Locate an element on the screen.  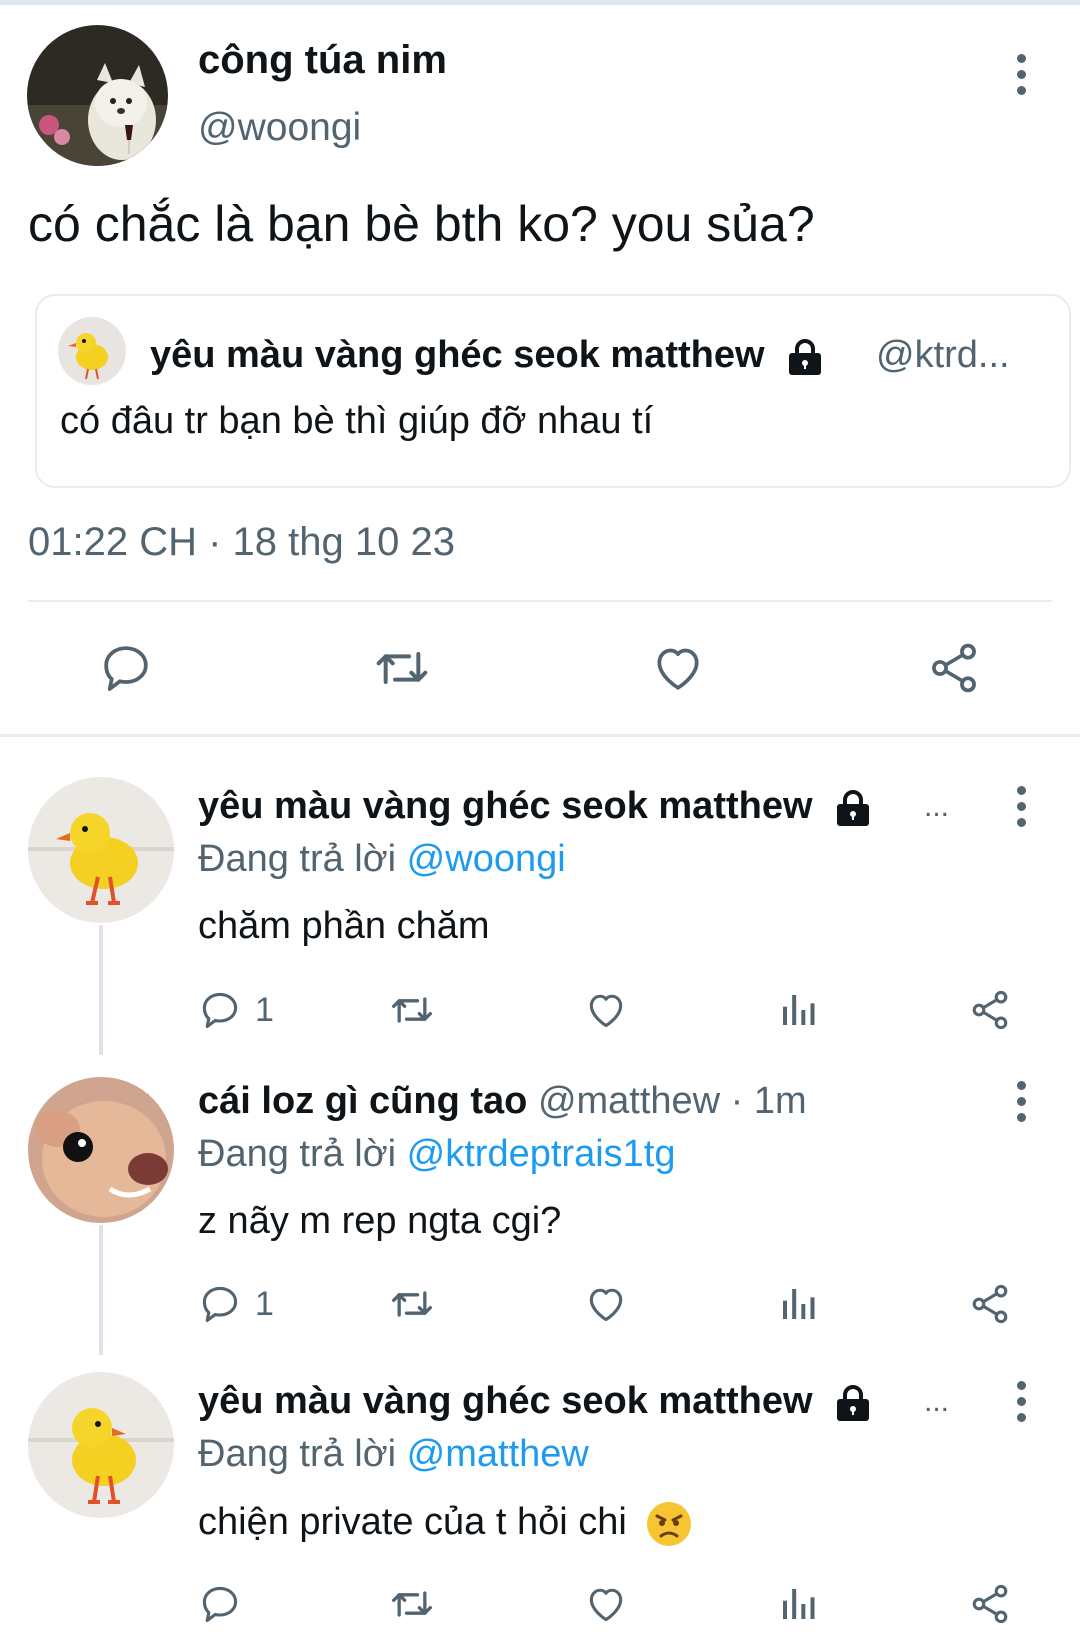
quoted-author-name: yêu màu vàng ghéc seok matthew is located at coordinates (487, 355).